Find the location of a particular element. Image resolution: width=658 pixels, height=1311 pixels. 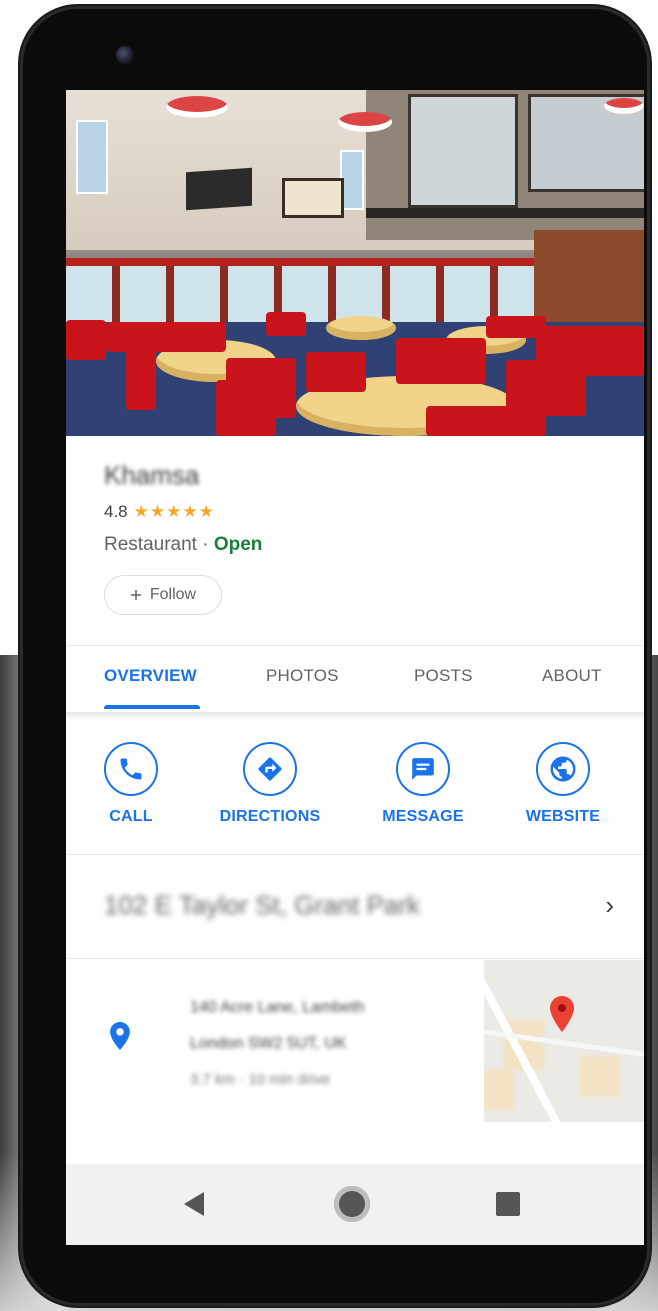

rating-value: 4.8 is located at coordinates (116, 511).